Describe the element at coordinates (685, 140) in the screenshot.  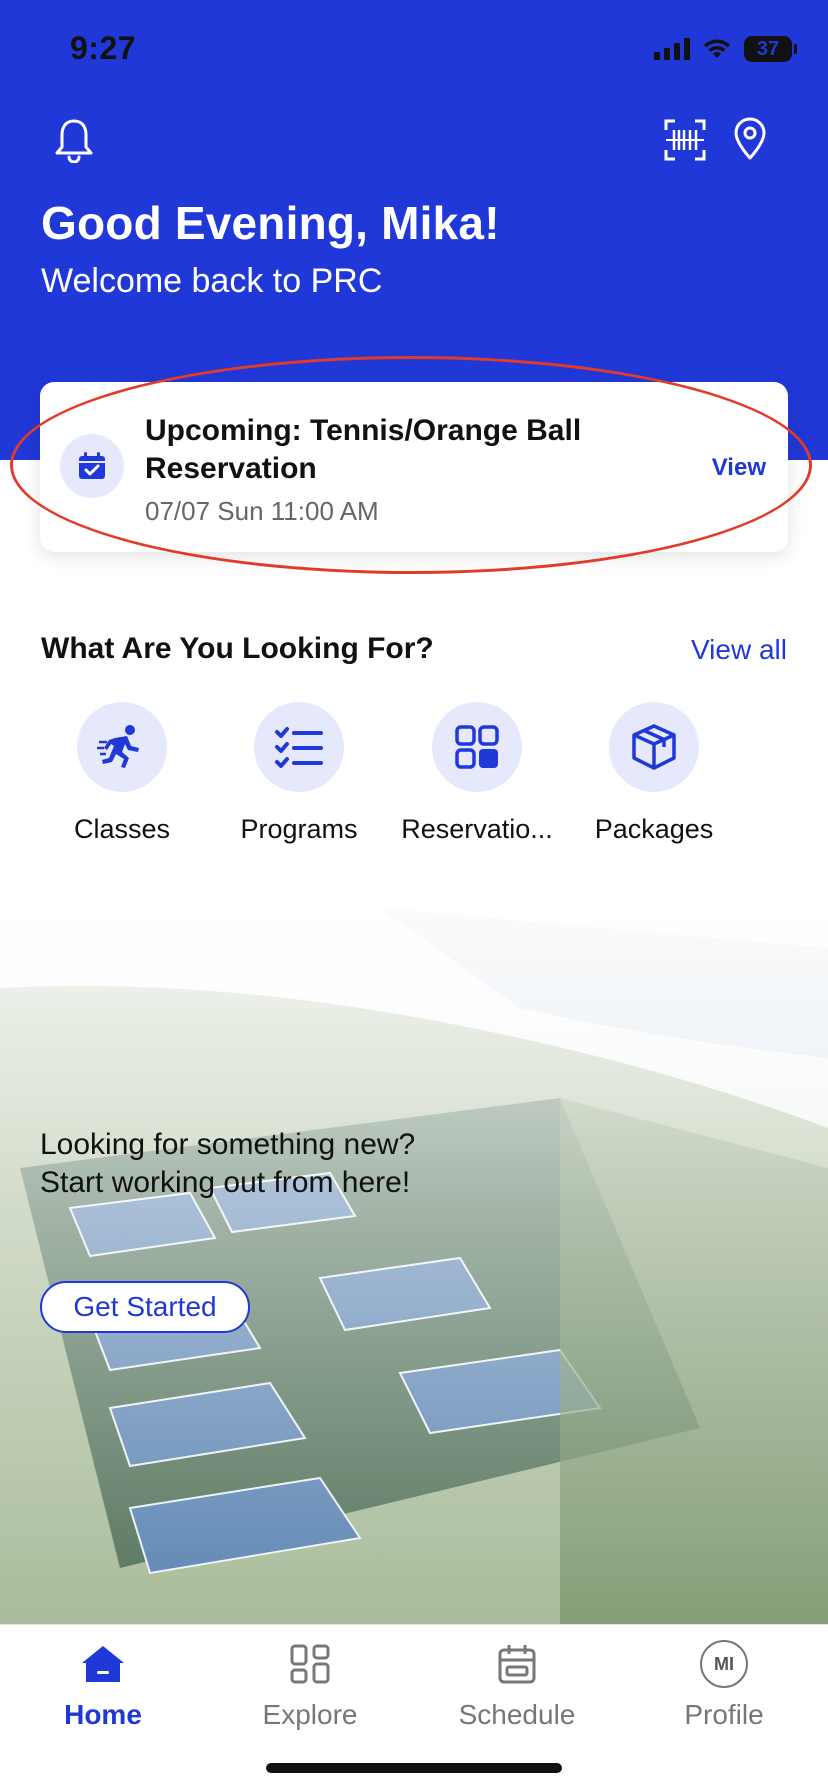
I see `barcode-scan-icon` at that location.